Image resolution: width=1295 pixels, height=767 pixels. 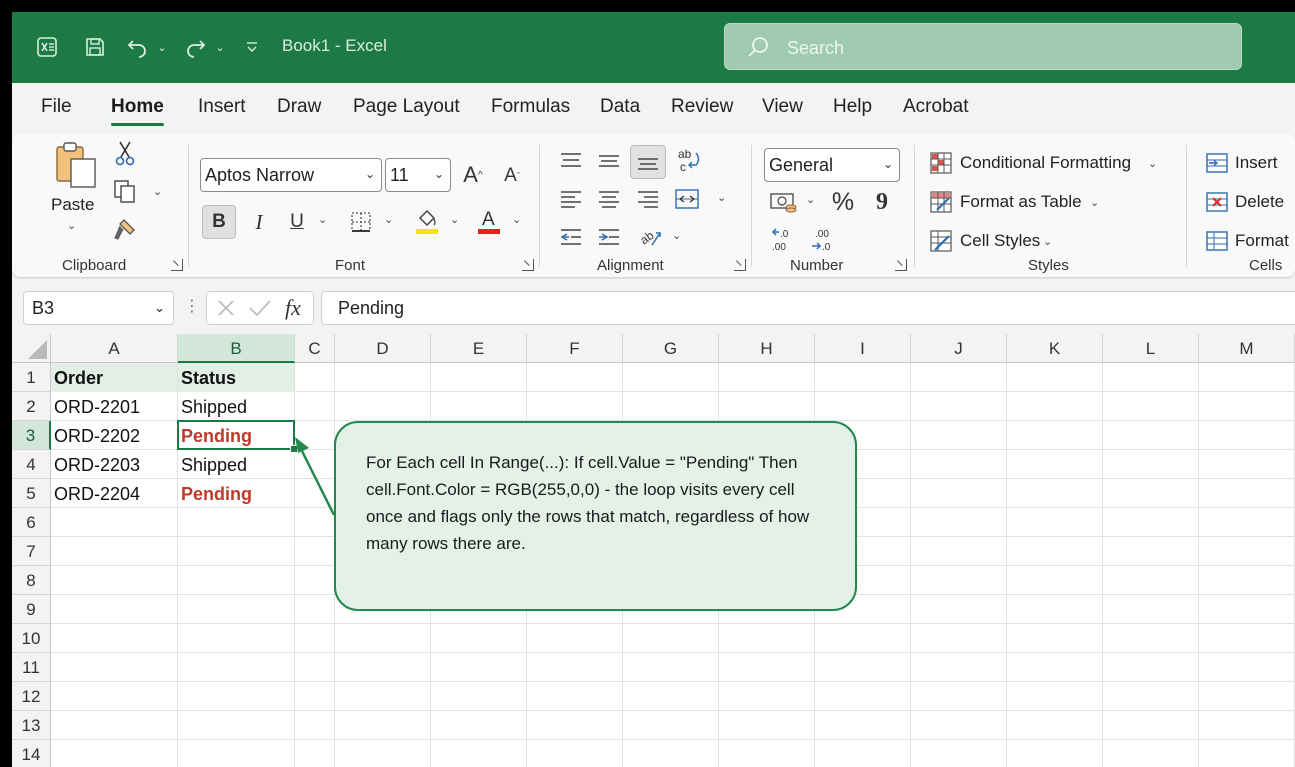 I want to click on row-header-6: 6, so click(x=31, y=522).